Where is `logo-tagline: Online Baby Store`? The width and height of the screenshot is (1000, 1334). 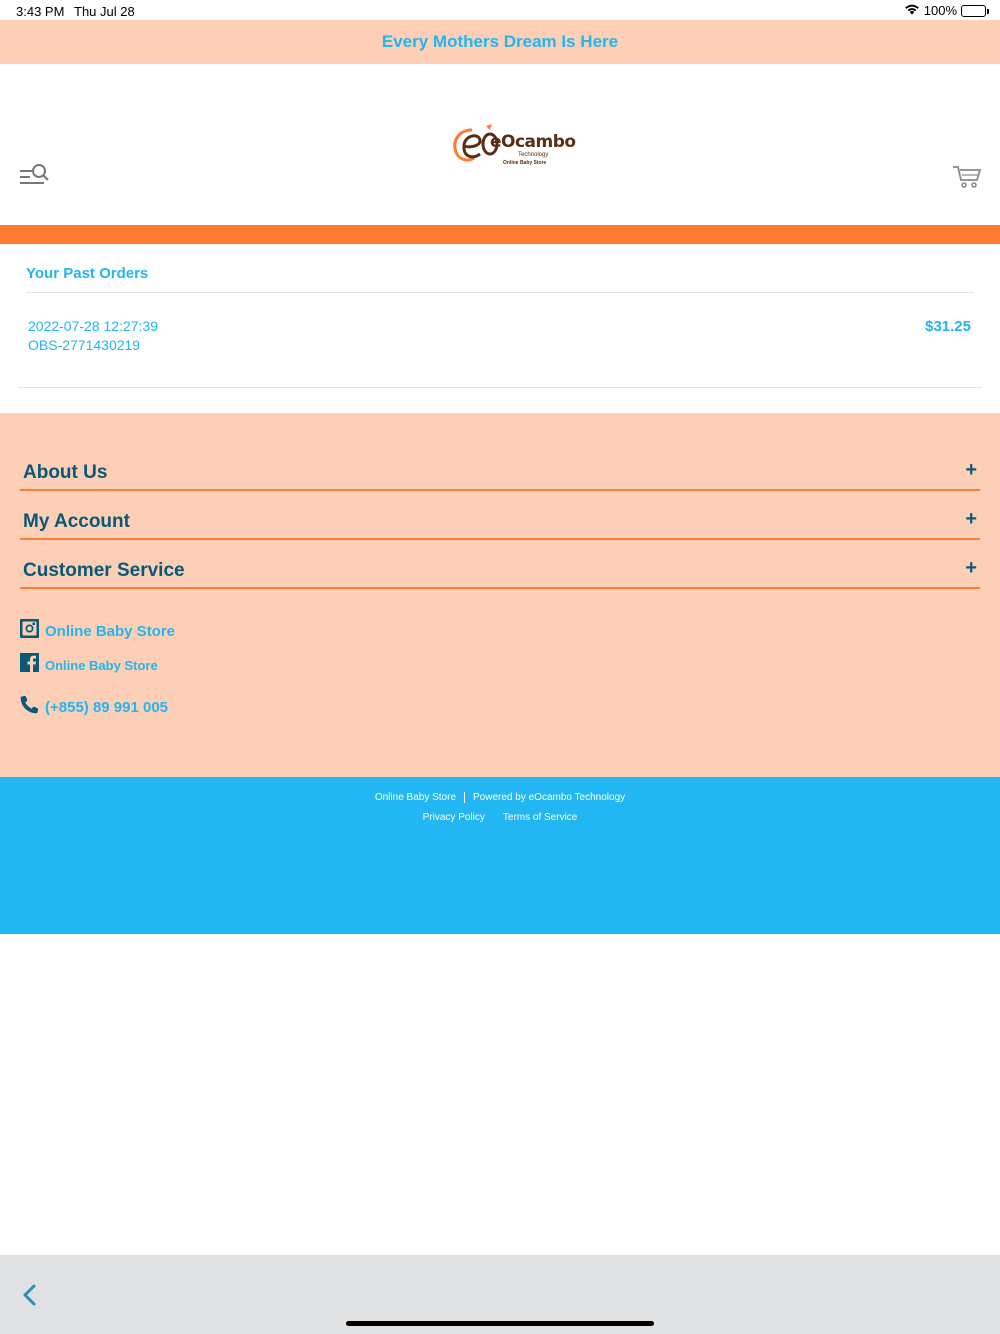
logo-tagline: Online Baby Store is located at coordinates (525, 163).